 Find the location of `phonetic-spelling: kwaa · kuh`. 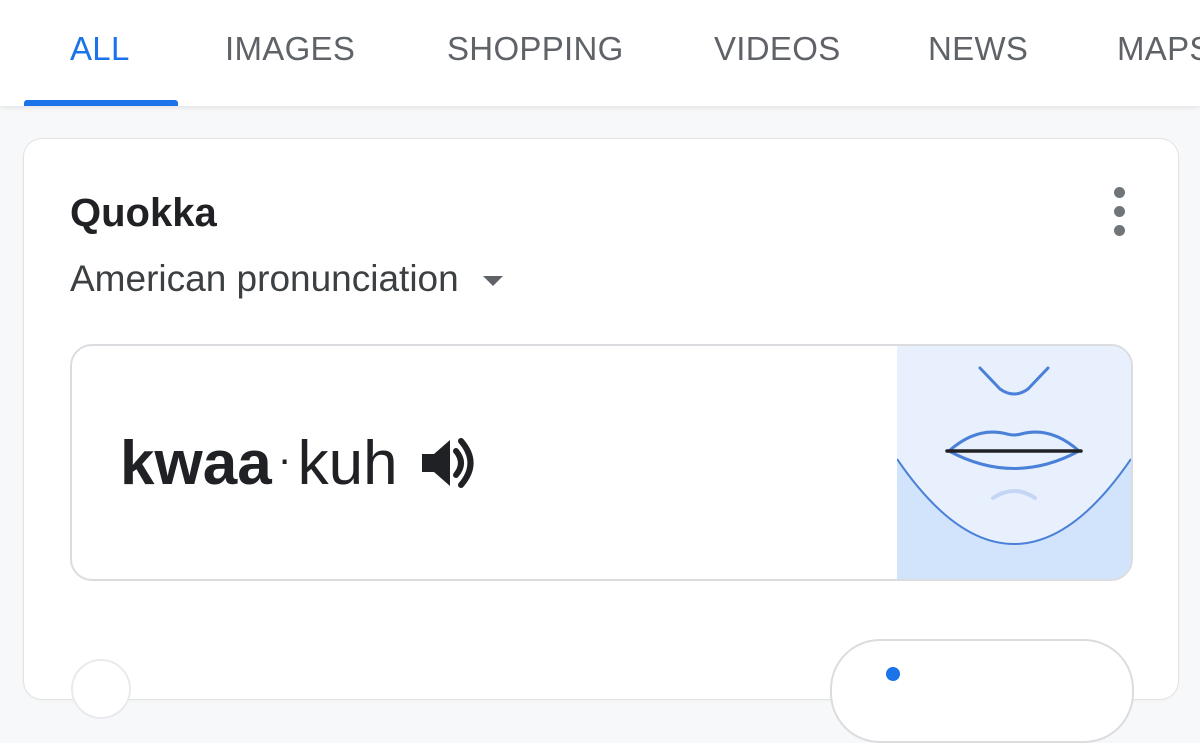

phonetic-spelling: kwaa · kuh is located at coordinates (298, 463).